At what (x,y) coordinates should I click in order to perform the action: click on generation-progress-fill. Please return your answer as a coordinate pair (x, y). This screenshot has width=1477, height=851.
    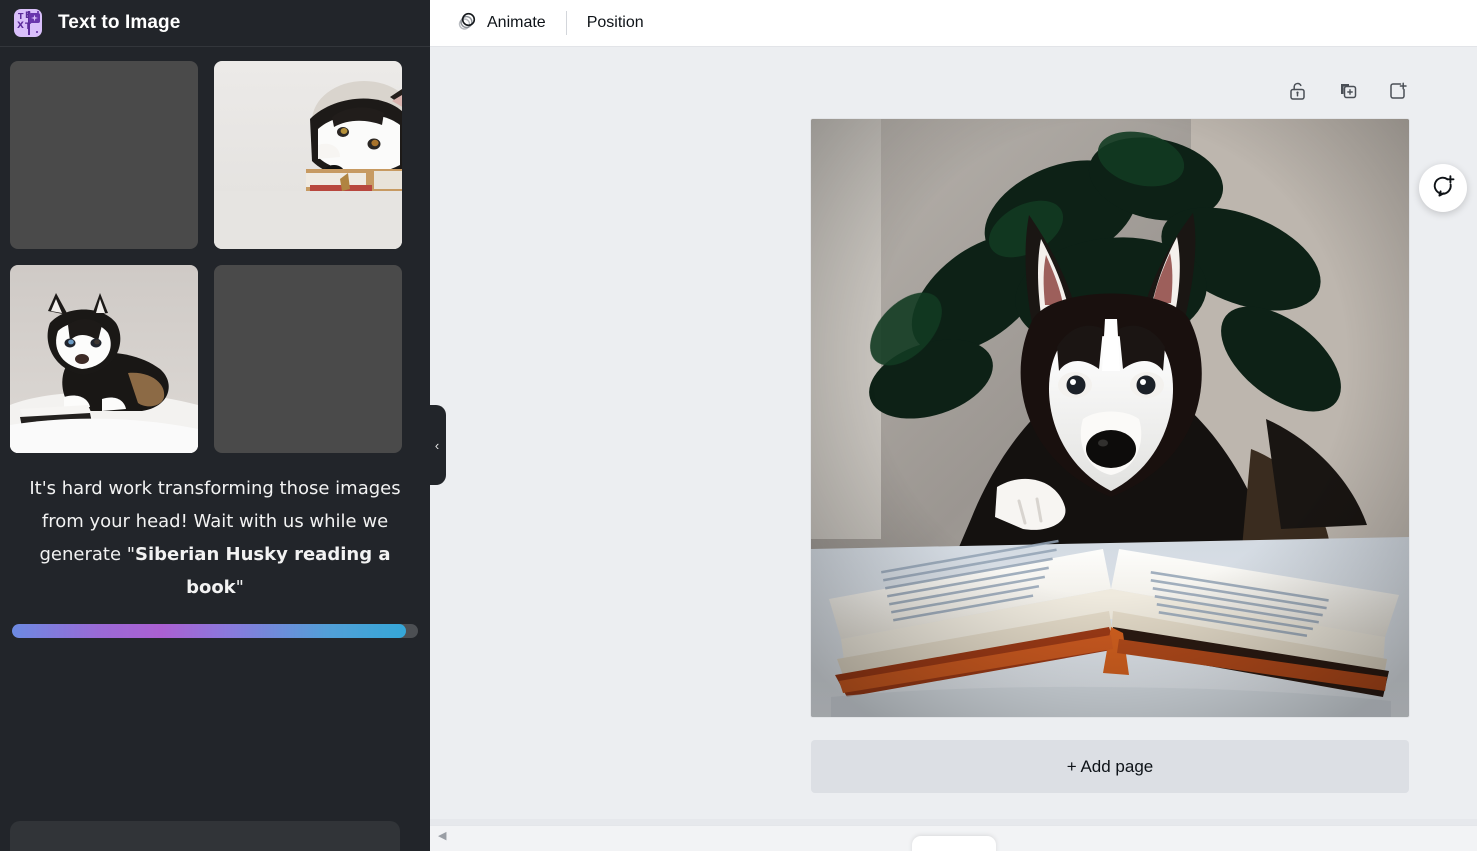
    Looking at the image, I should click on (209, 631).